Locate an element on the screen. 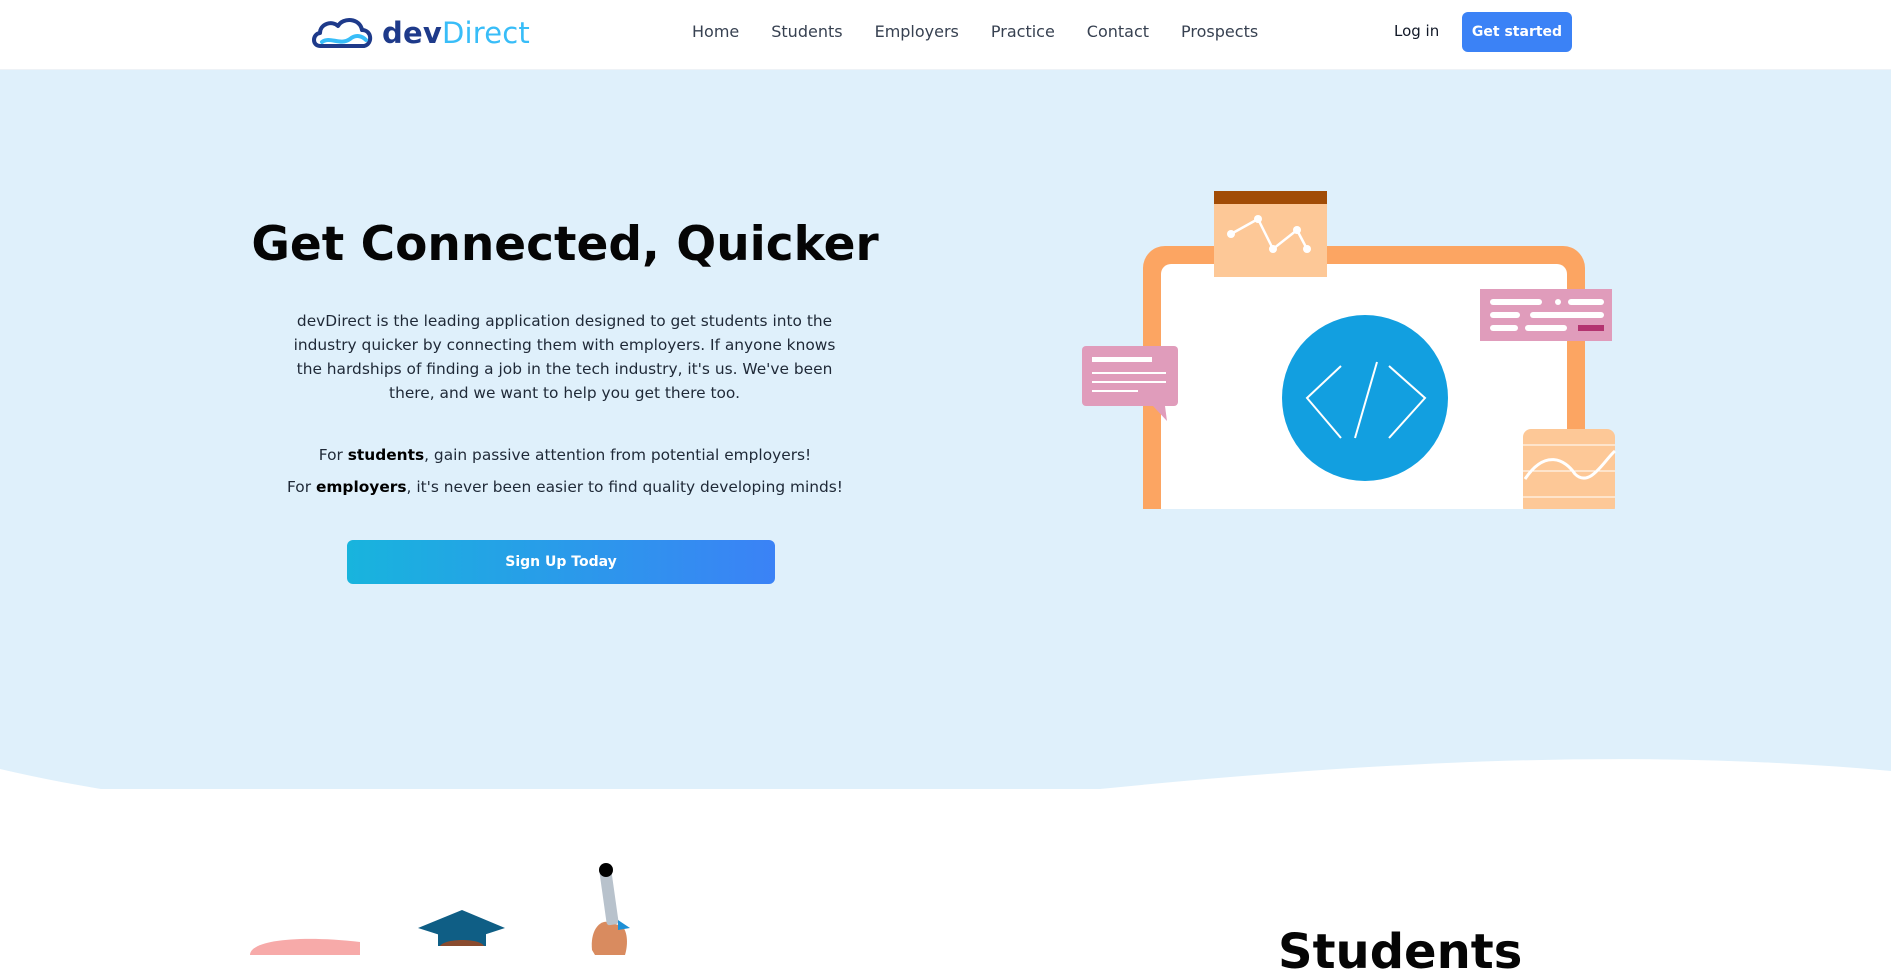 This screenshot has height=980, width=1891. nav-link-employers: Employers is located at coordinates (917, 32).